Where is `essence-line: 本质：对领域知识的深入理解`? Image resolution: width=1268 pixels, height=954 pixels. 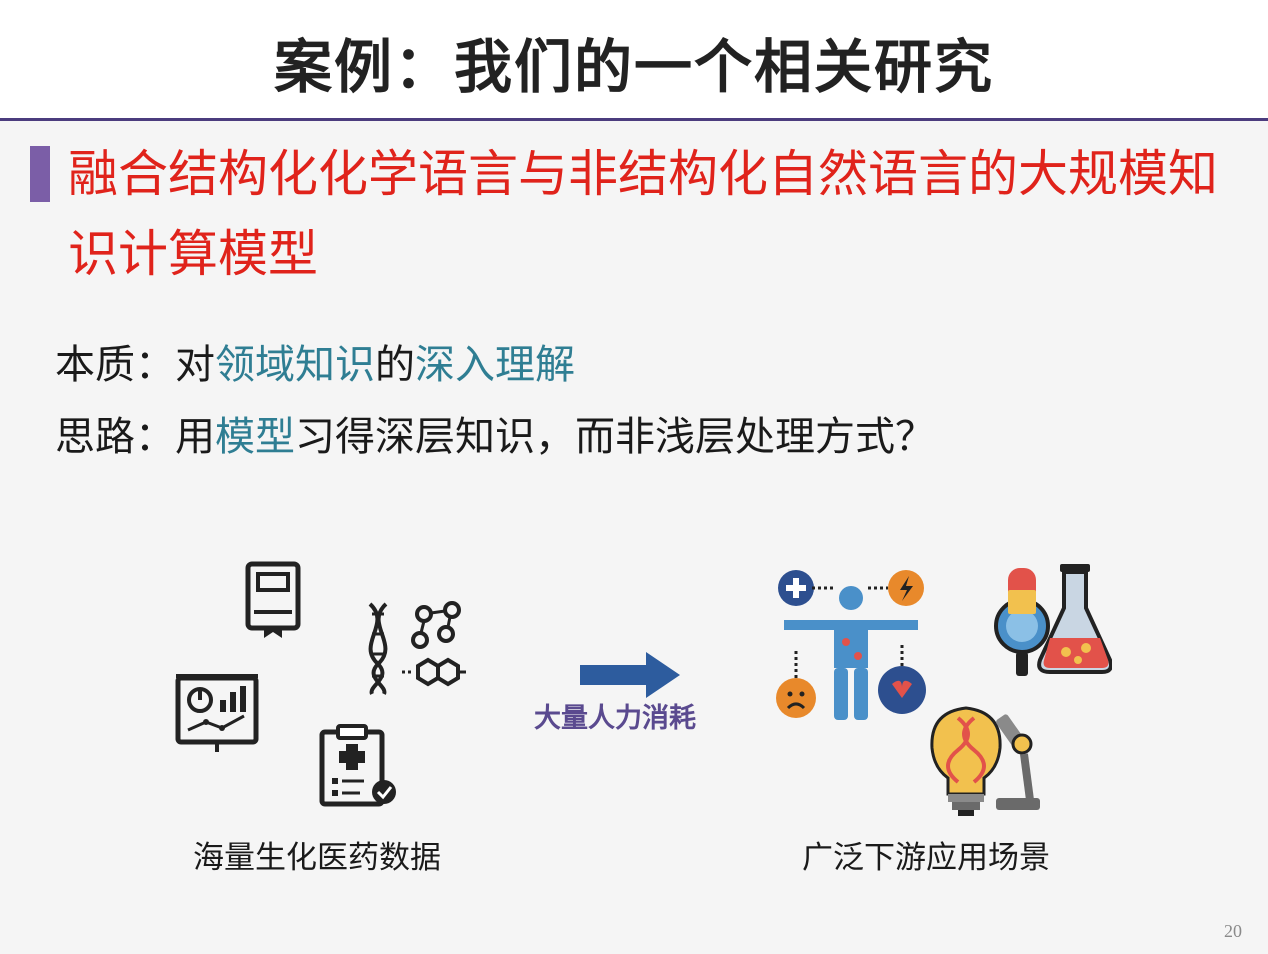
essence-line: 本质：对领域知识的深入理解 is located at coordinates (315, 361).